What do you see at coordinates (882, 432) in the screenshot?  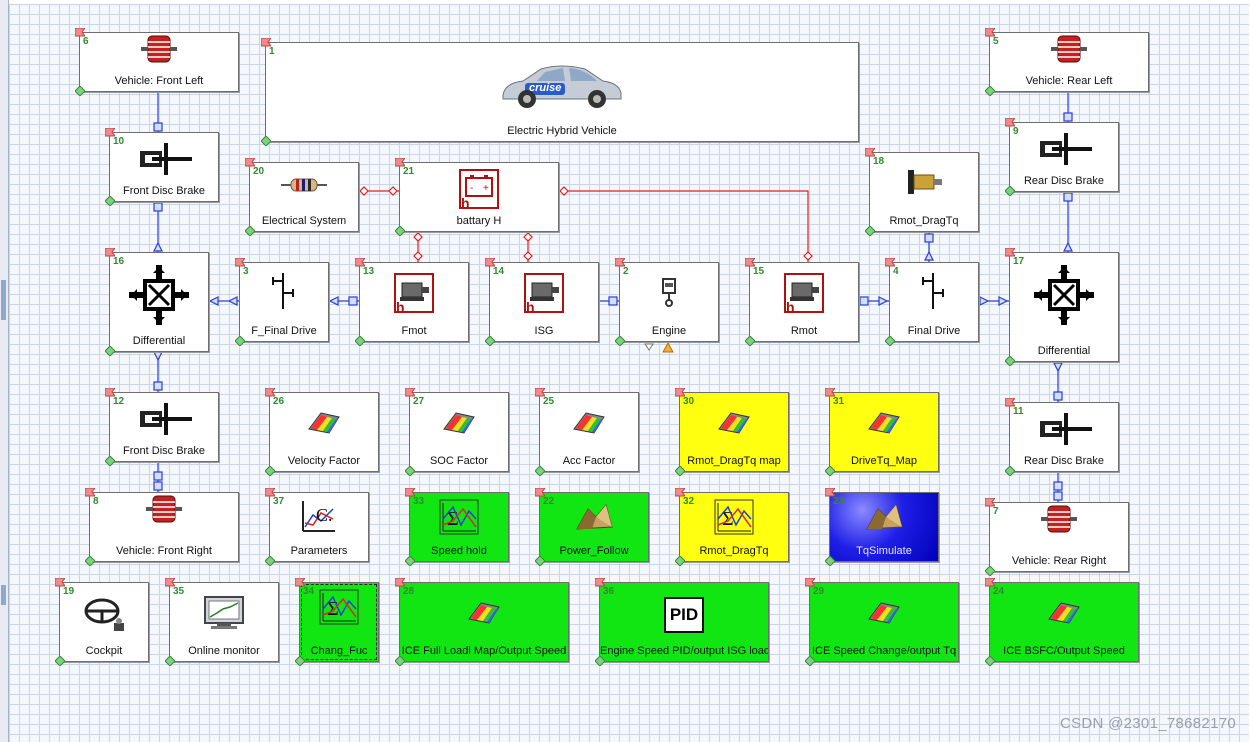 I see `block-31: 31 DriveTq_Map` at bounding box center [882, 432].